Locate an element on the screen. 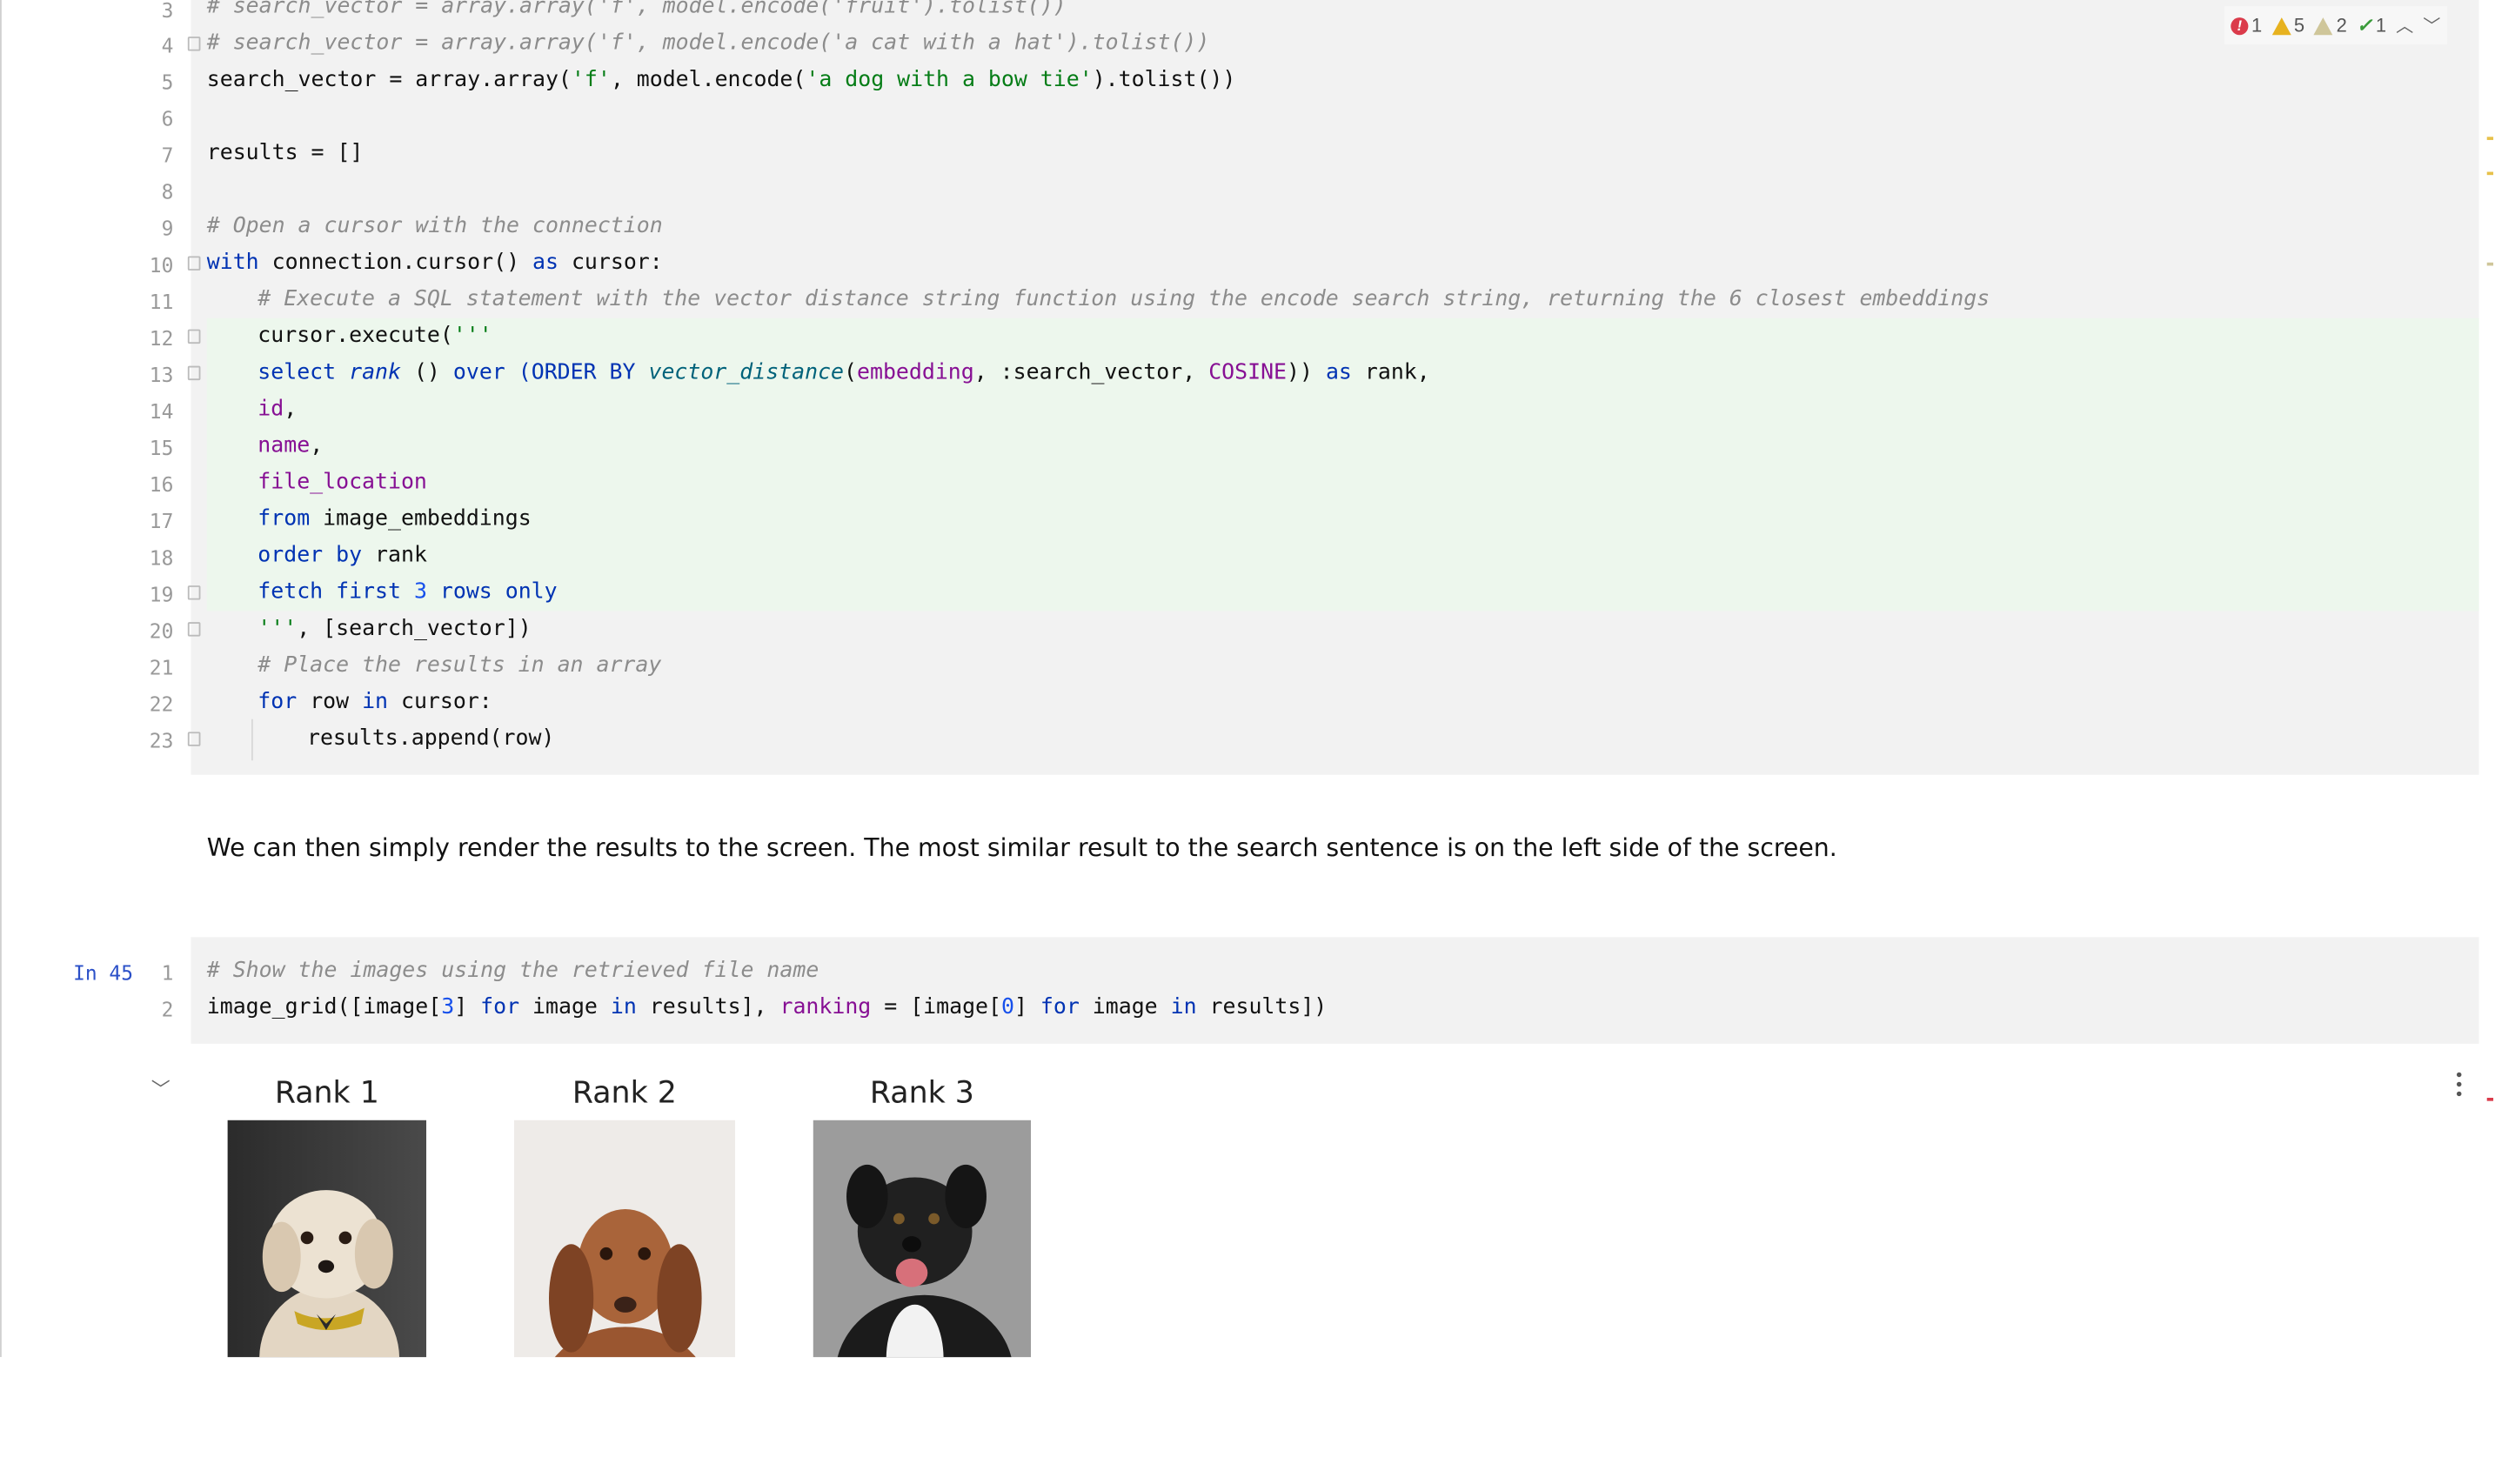  code-token: rank is located at coordinates (394, 555).